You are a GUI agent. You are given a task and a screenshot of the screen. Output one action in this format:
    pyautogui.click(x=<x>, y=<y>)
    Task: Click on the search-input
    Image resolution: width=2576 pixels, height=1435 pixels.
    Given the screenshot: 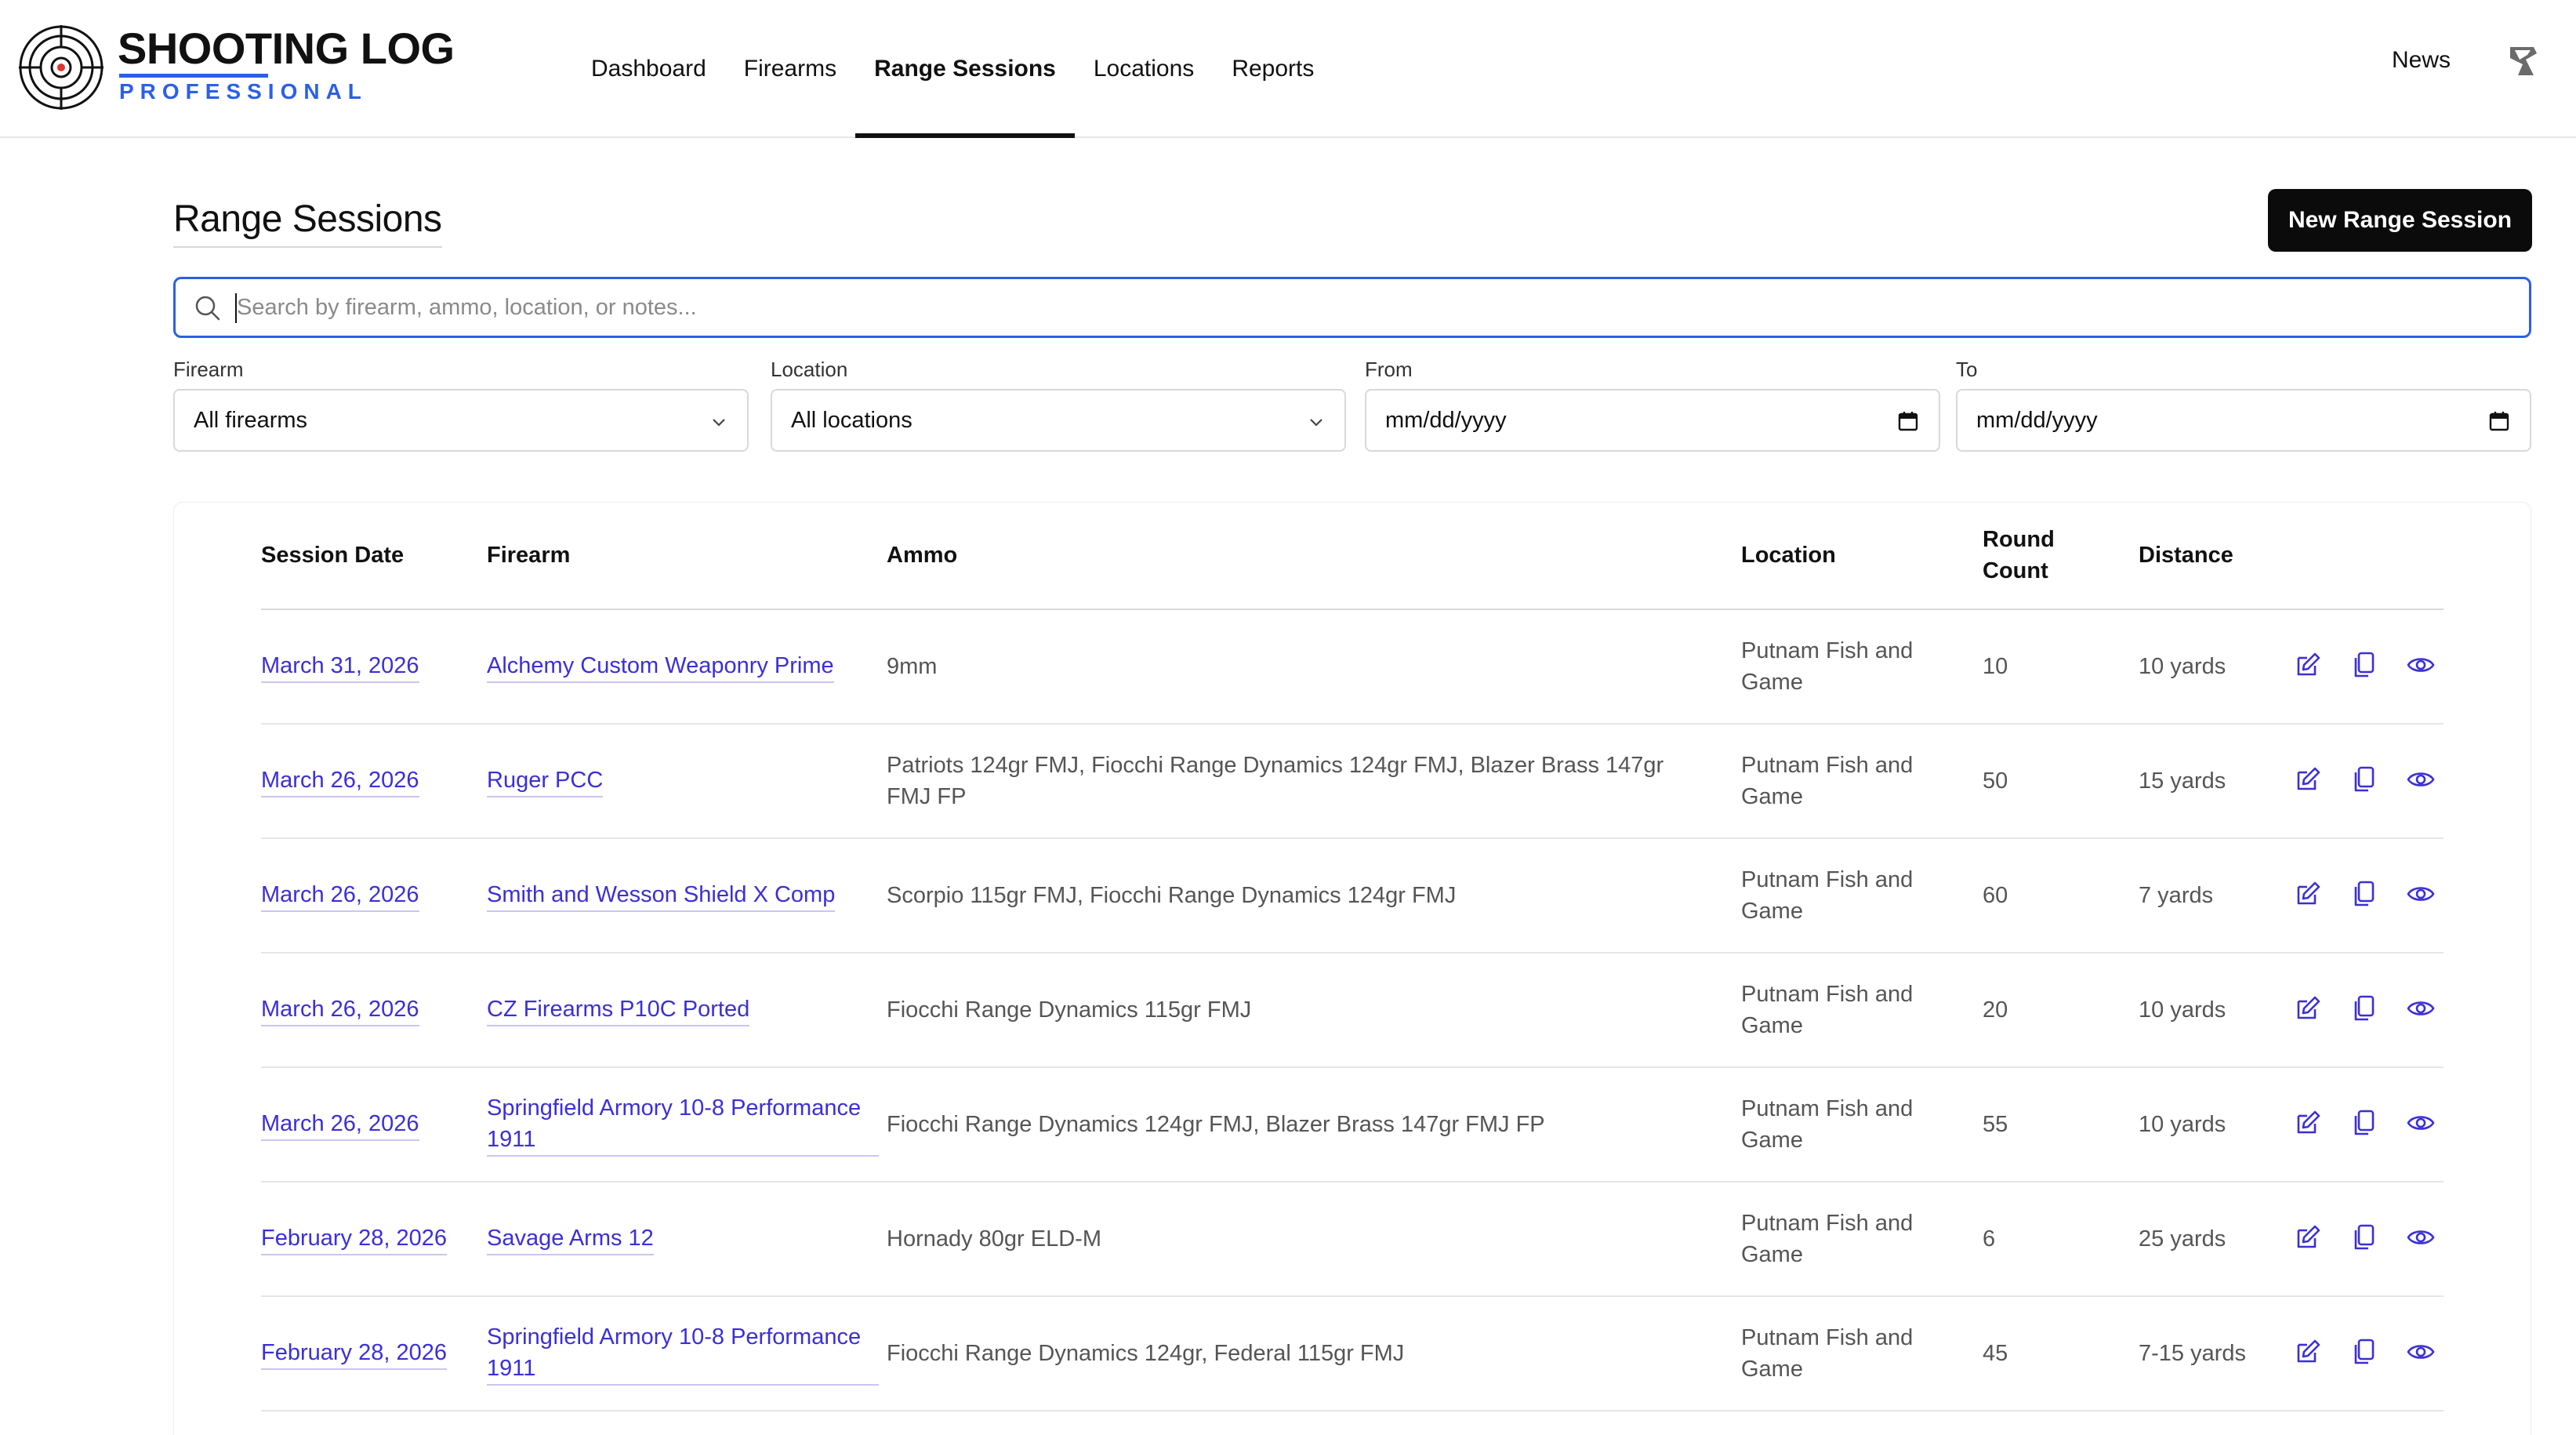 What is the action you would take?
    pyautogui.click(x=1366, y=307)
    